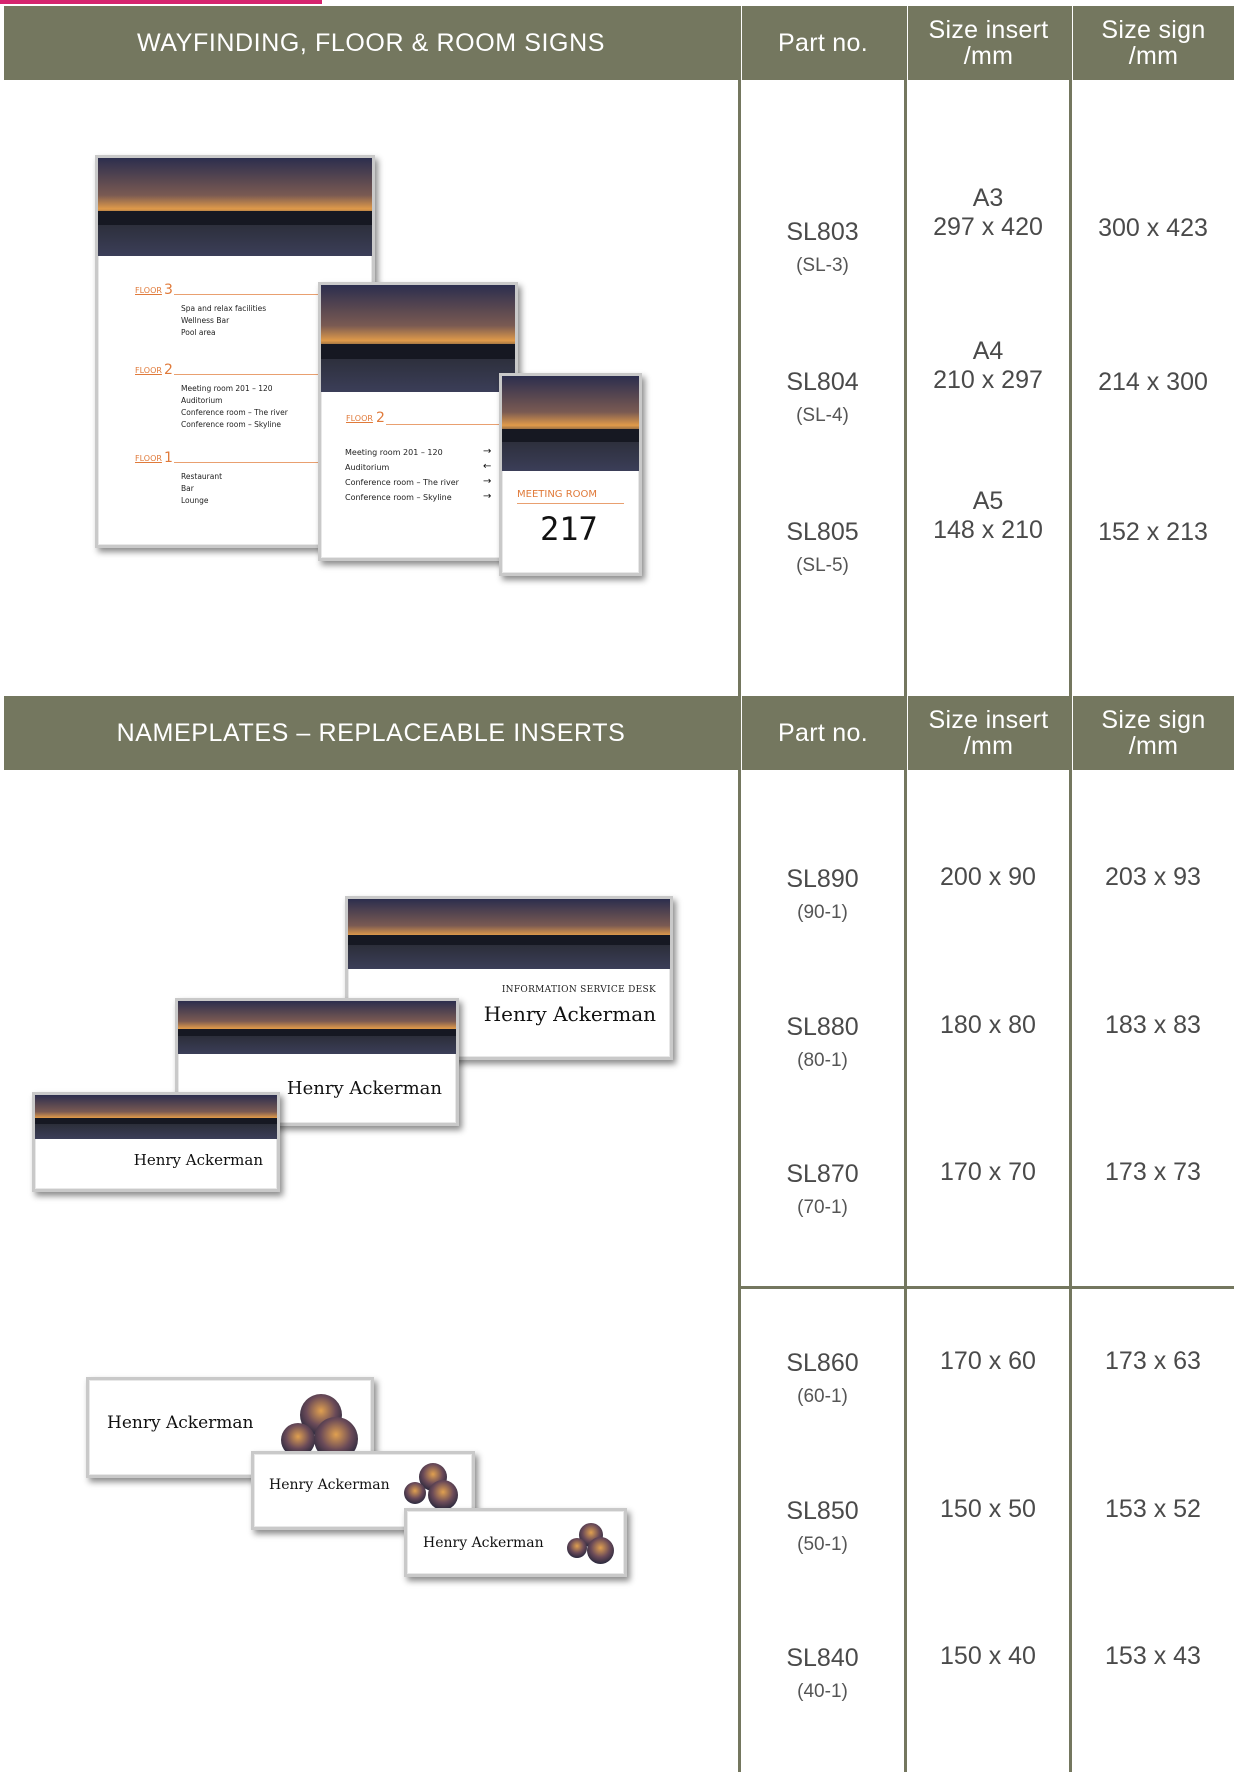 The height and width of the screenshot is (1772, 1234). What do you see at coordinates (168, 458) in the screenshot?
I see `floor-number: 1` at bounding box center [168, 458].